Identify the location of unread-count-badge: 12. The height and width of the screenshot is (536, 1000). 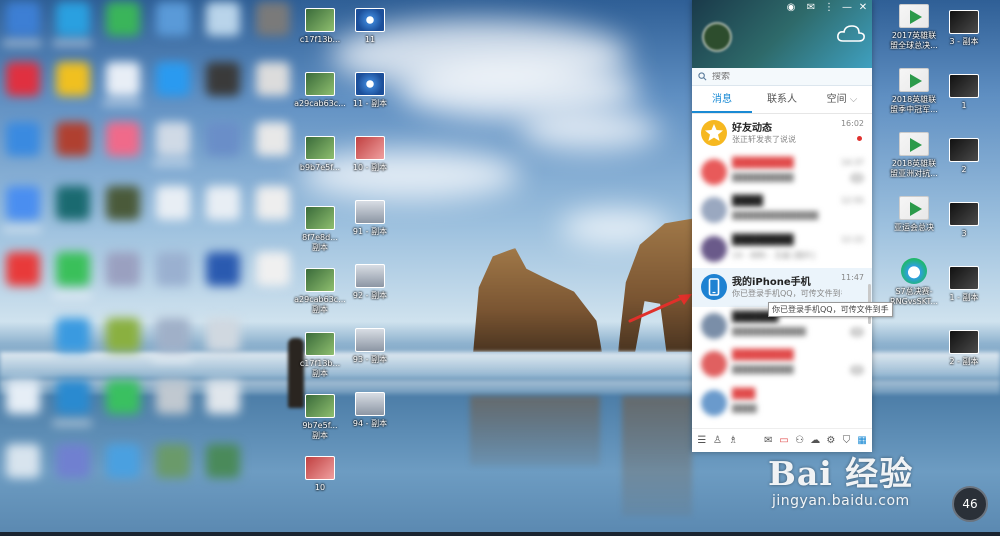
(857, 177).